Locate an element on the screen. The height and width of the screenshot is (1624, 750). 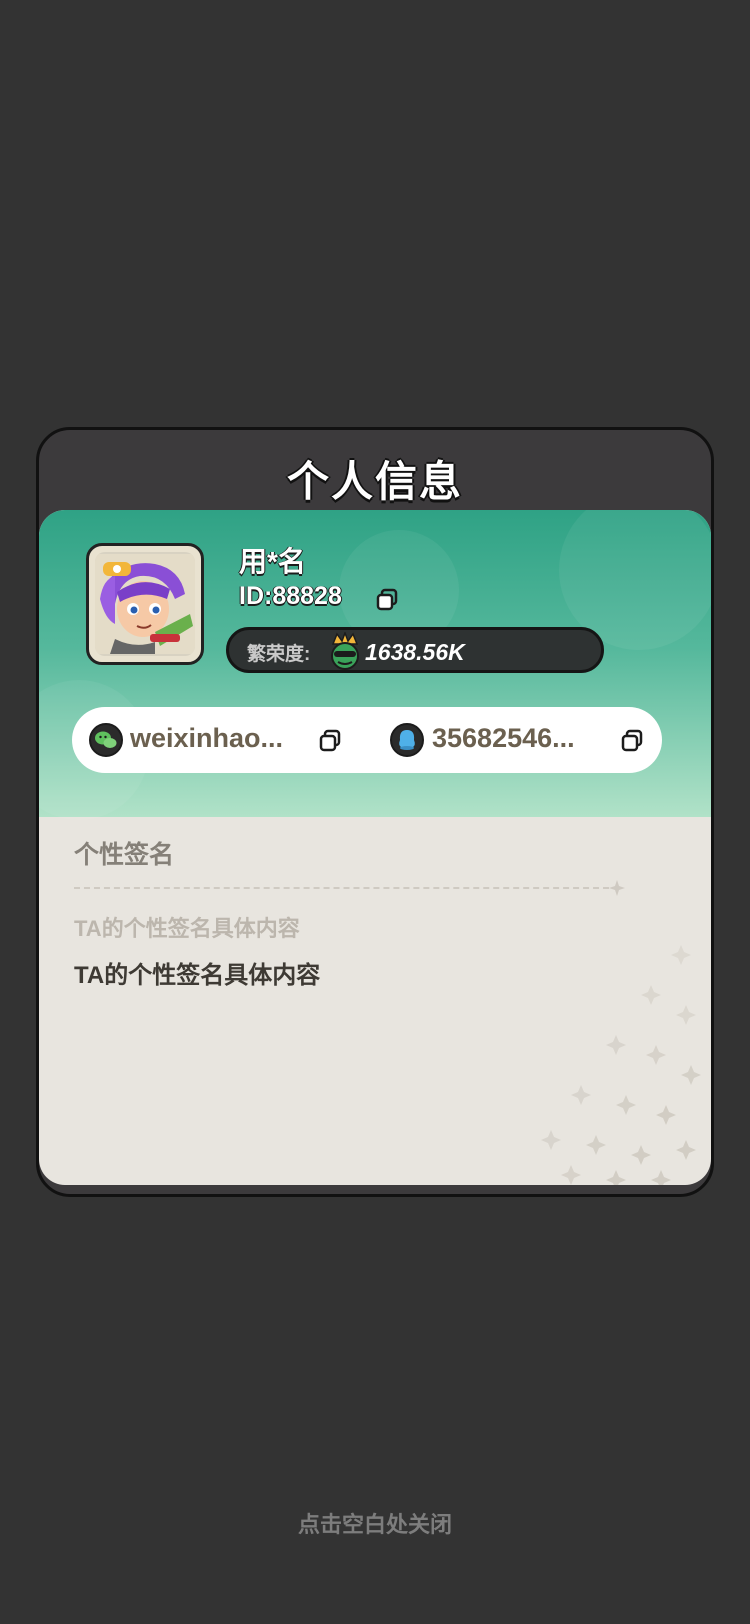
close-hint: 点击空白处关闭 is located at coordinates (375, 1523).